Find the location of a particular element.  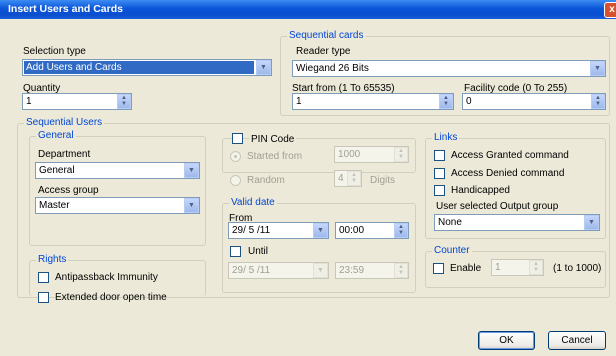

department-select: General ▼ is located at coordinates (117, 170).